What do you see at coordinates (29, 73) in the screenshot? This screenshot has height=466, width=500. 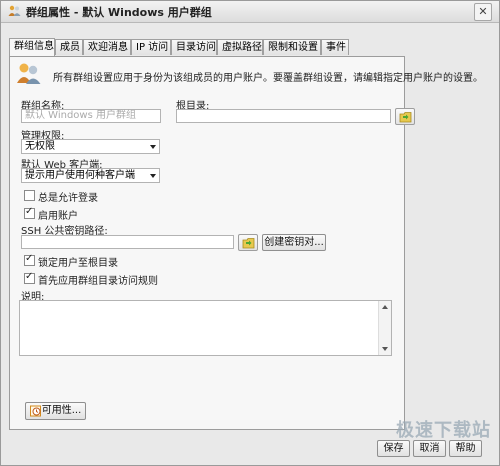 I see `users-icon` at bounding box center [29, 73].